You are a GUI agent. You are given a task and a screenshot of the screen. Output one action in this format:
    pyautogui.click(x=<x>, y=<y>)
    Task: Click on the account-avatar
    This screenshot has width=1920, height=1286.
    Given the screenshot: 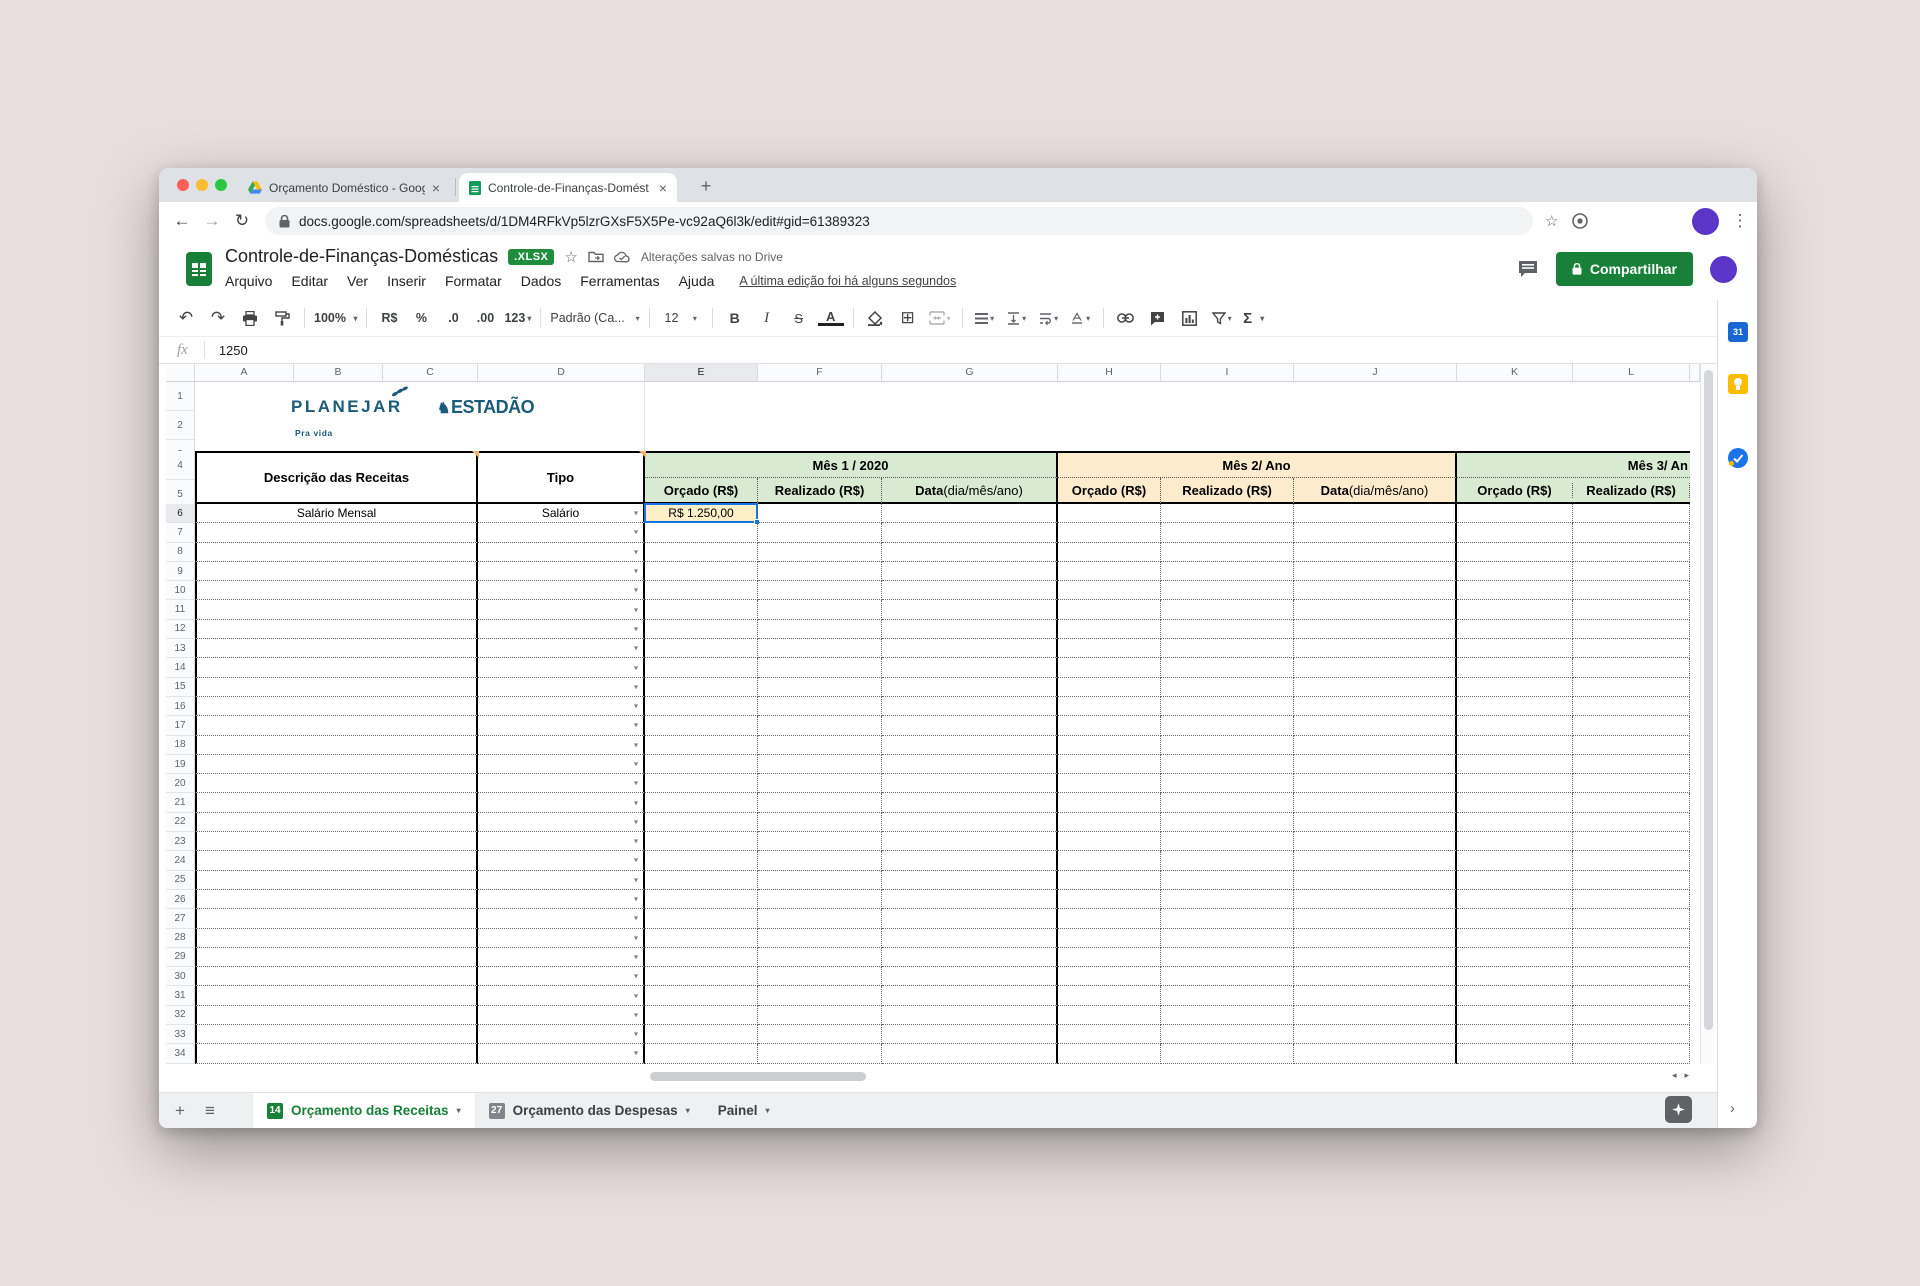 What is the action you would take?
    pyautogui.click(x=1723, y=269)
    